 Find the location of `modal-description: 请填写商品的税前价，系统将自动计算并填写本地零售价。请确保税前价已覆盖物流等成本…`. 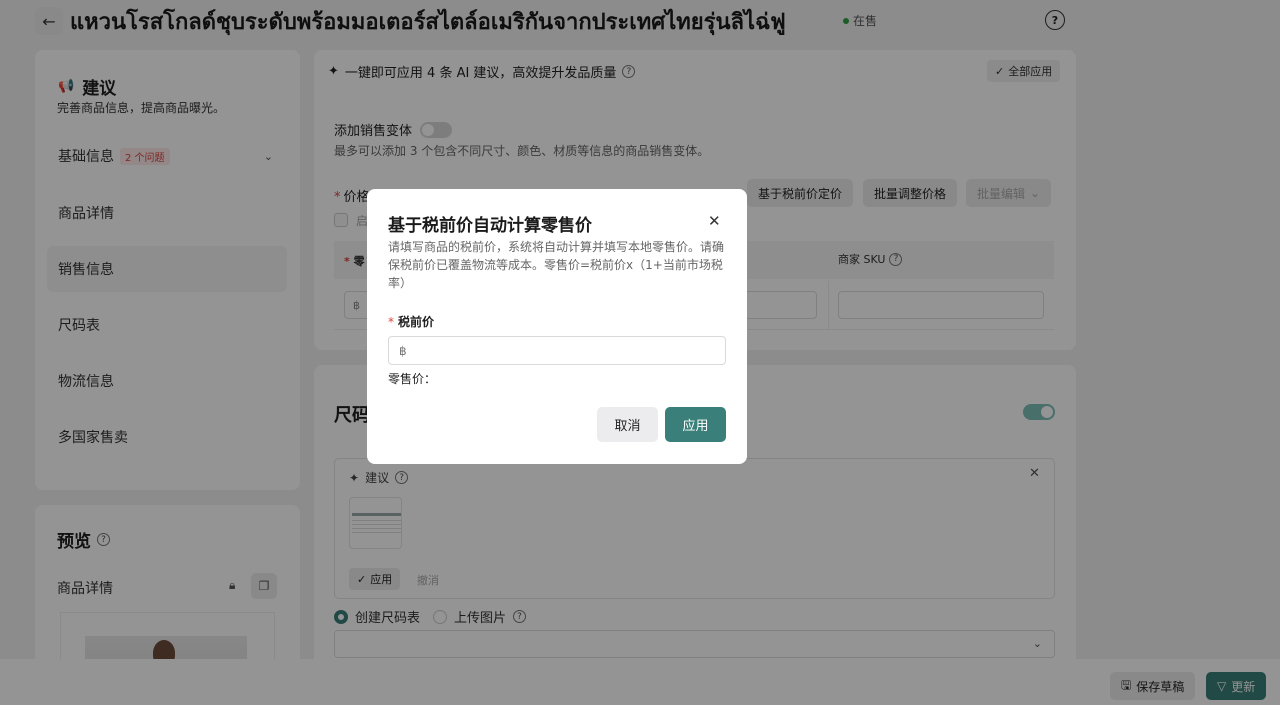

modal-description: 请填写商品的税前价，系统将自动计算并填写本地零售价。请确保税前价已覆盖物流等成本… is located at coordinates (556, 265).